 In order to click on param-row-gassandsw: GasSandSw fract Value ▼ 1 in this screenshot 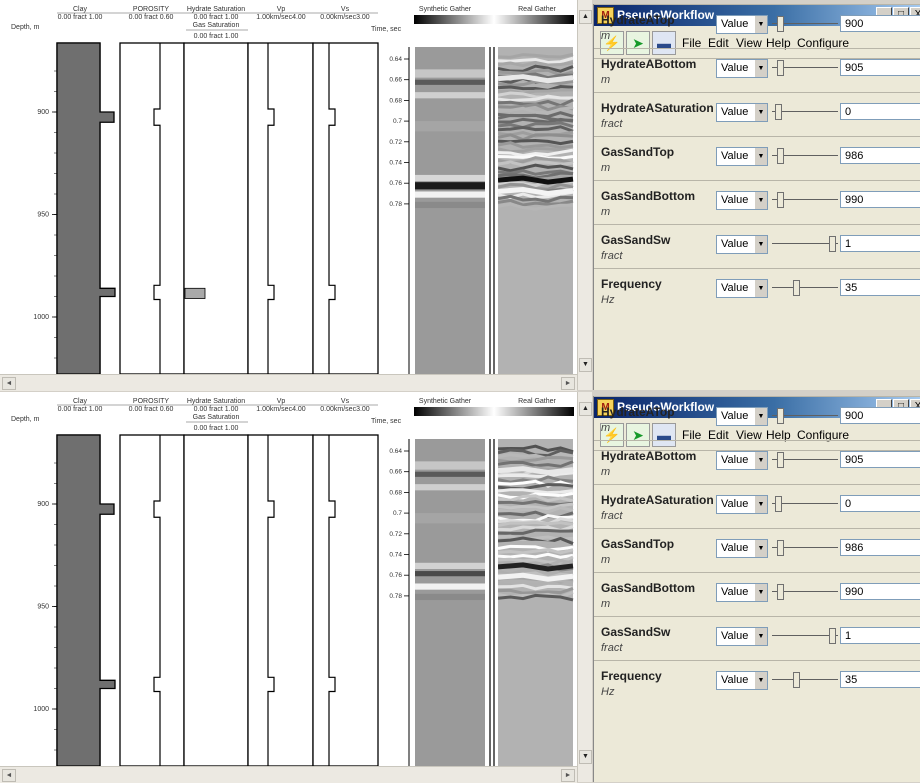, I will do `click(757, 638)`.